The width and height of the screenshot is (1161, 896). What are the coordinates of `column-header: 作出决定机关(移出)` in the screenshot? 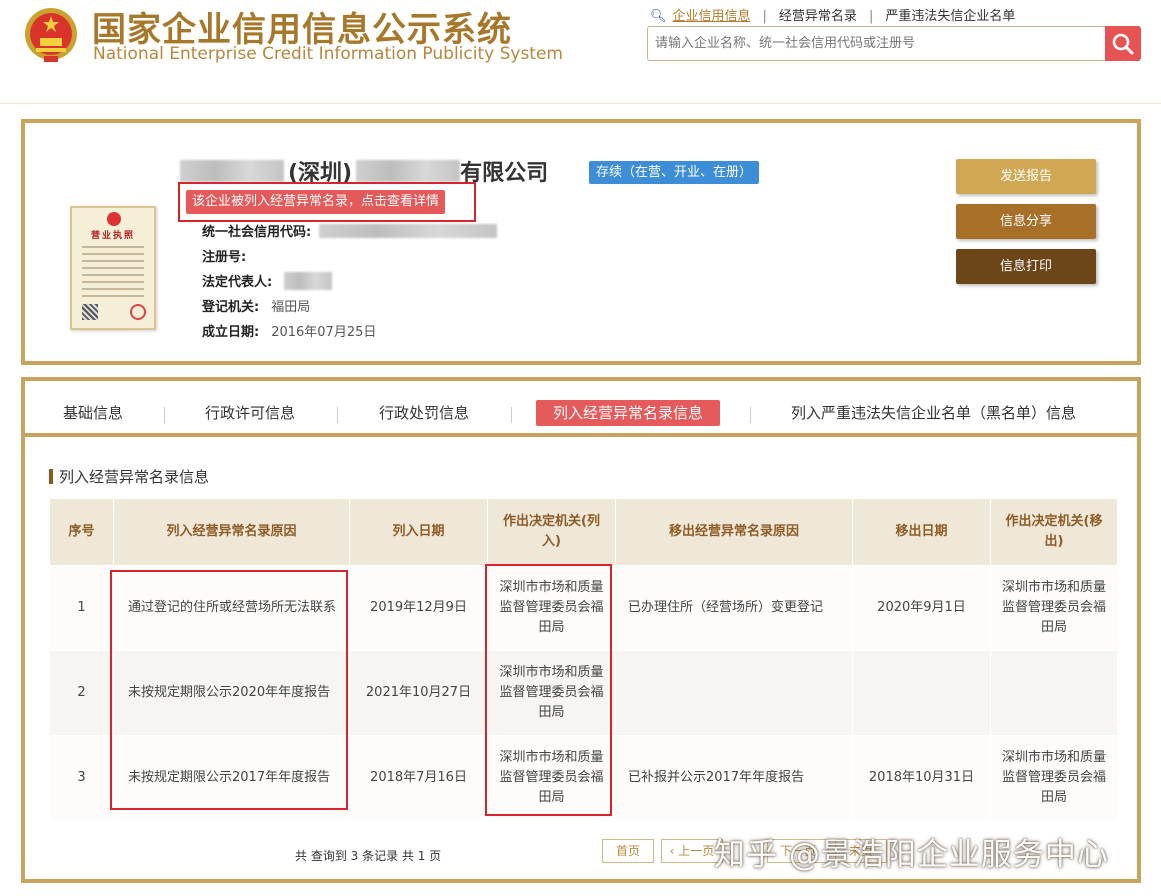 It's located at (1054, 532).